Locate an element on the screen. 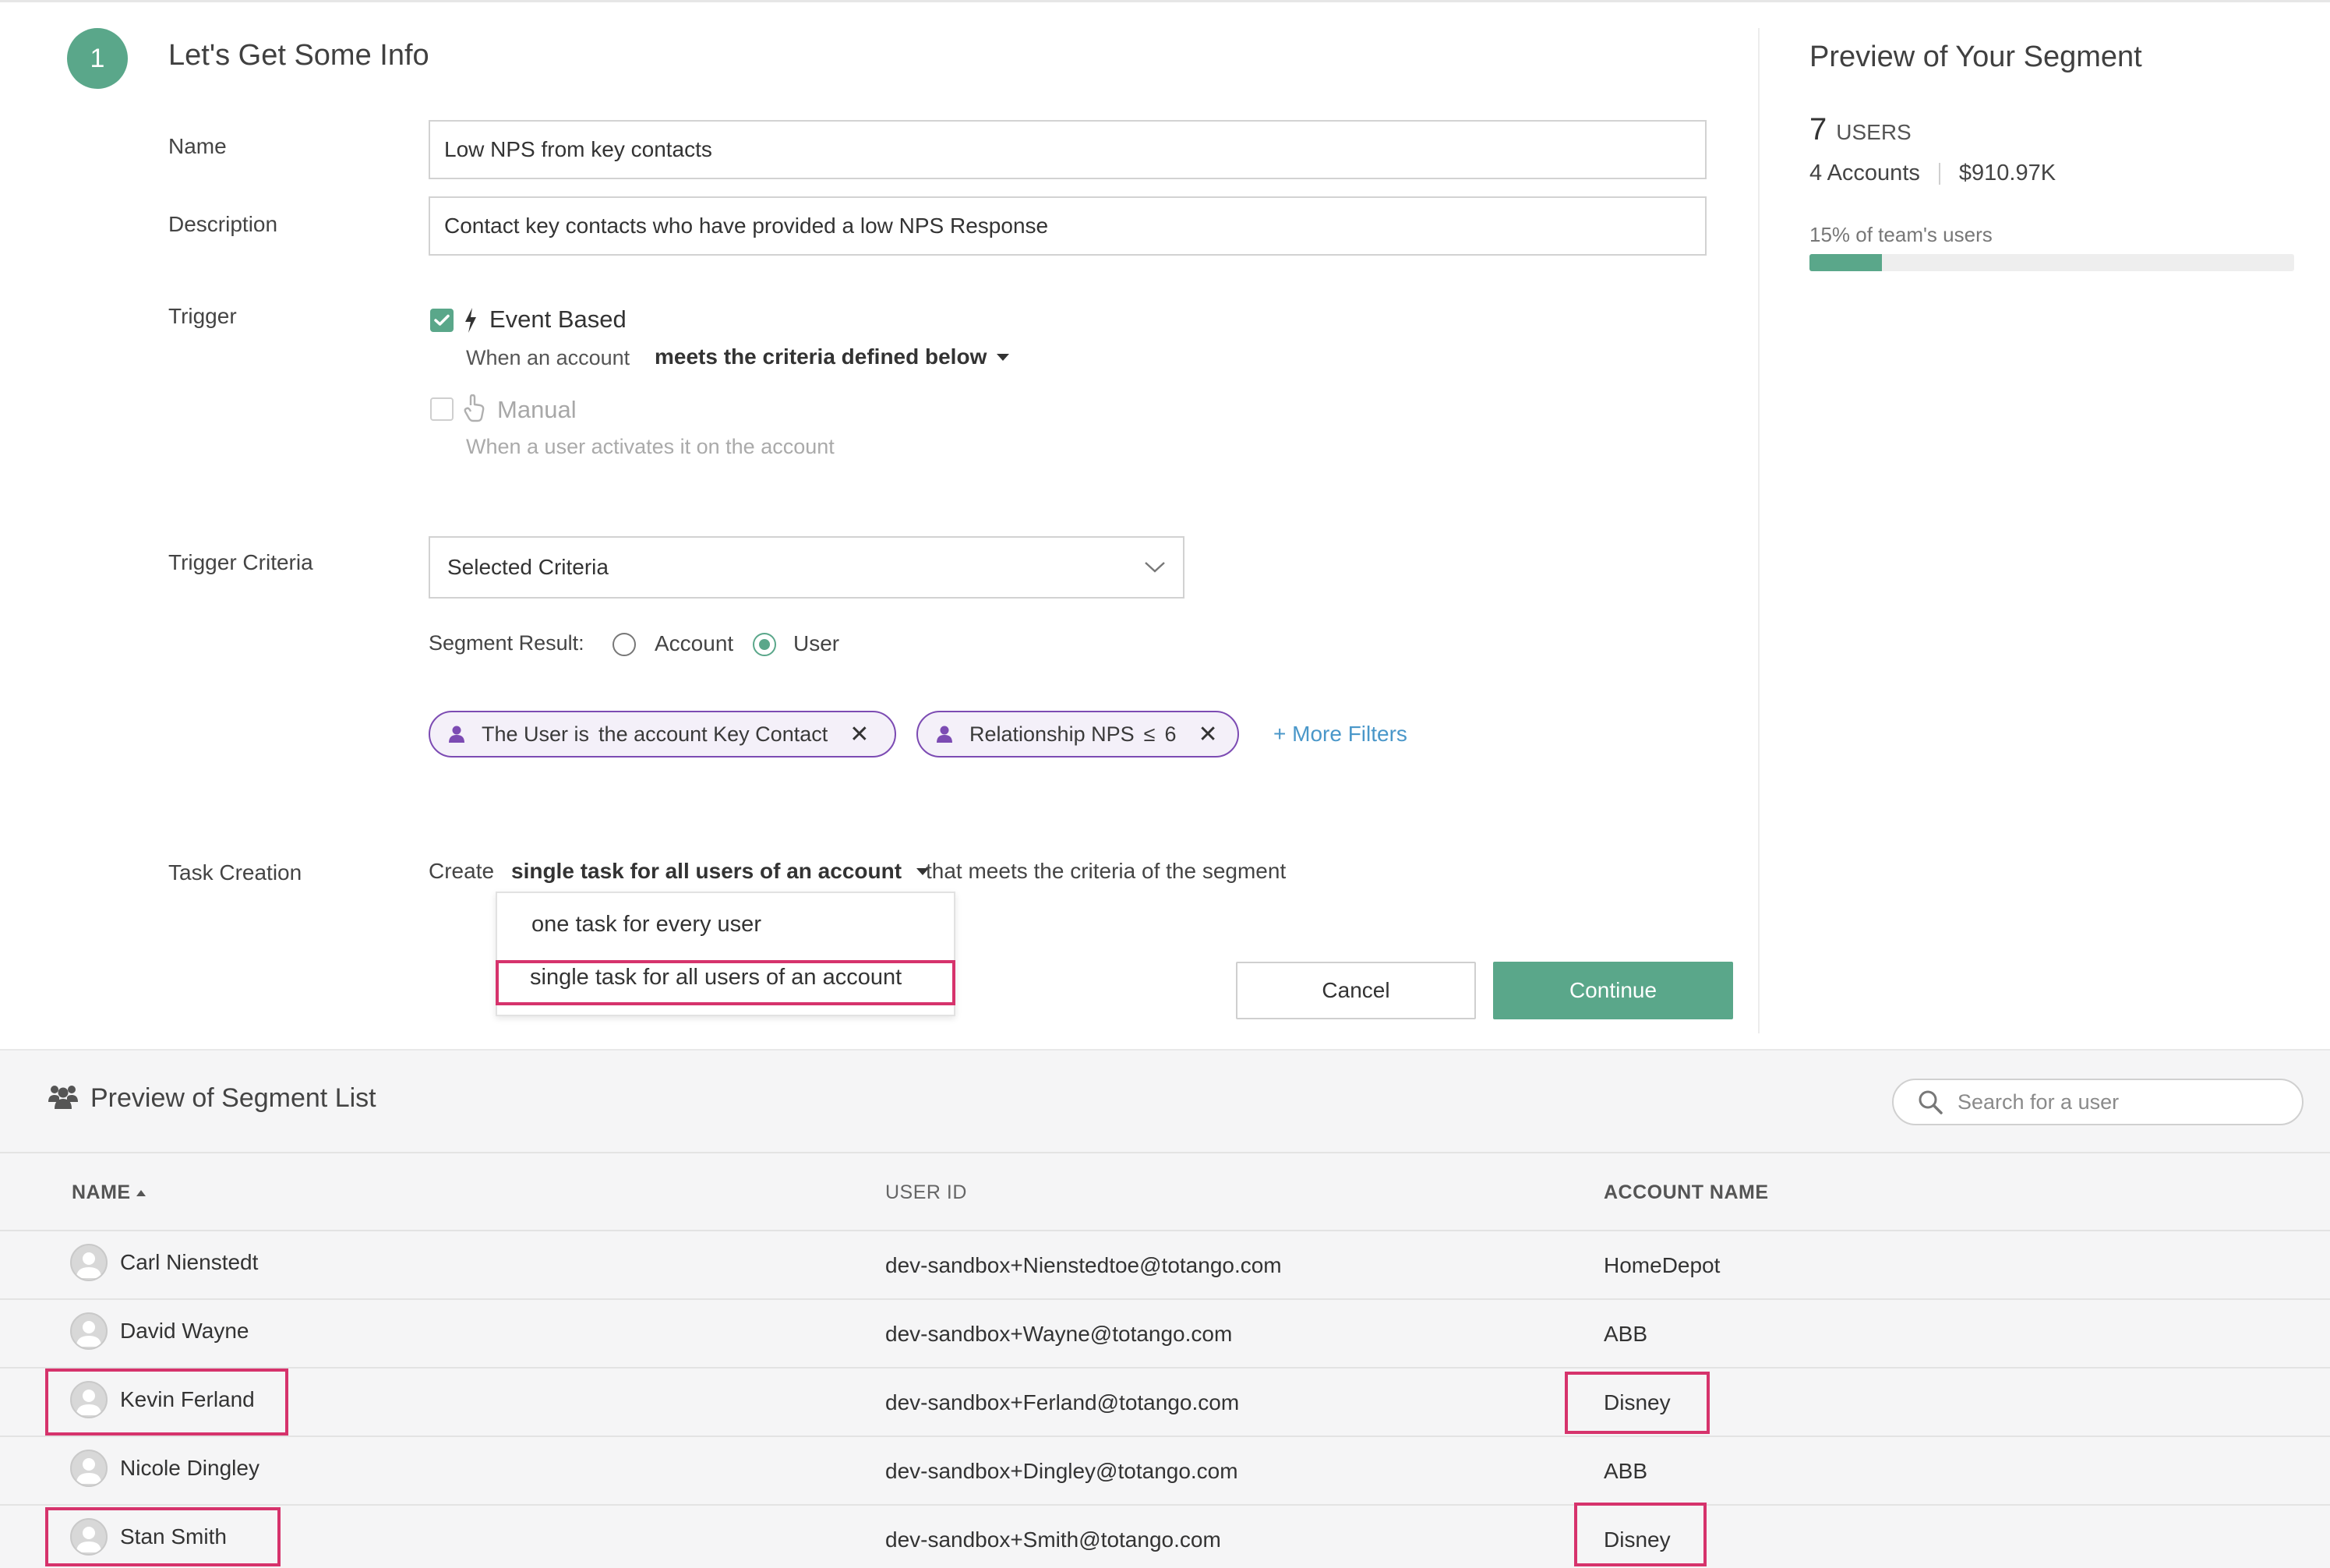 The width and height of the screenshot is (2330, 1568). sort-up-icon is located at coordinates (141, 1192).